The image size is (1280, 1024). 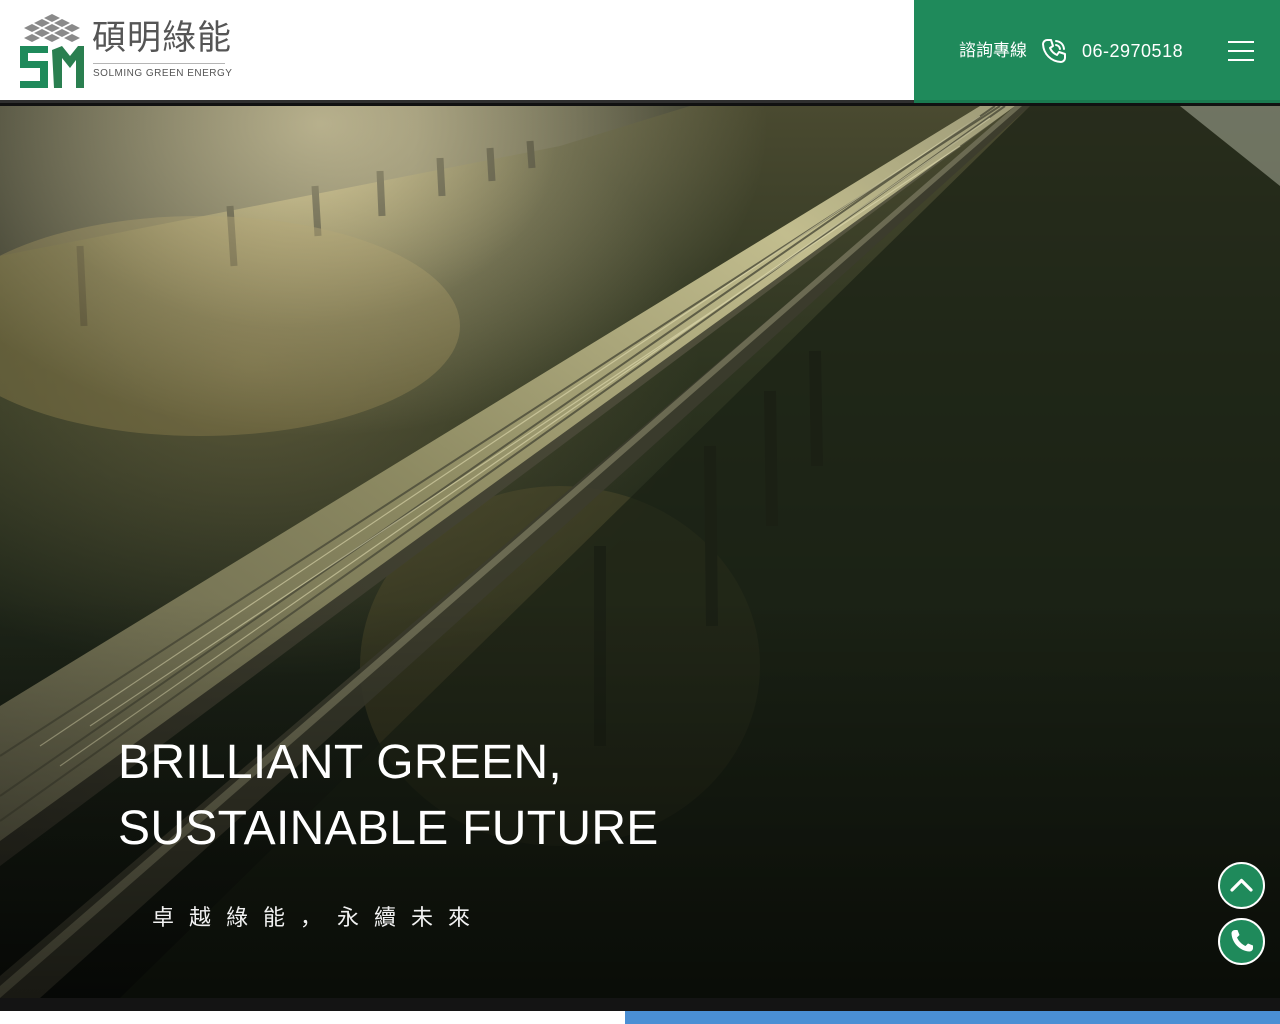 What do you see at coordinates (163, 73) in the screenshot?
I see `logo-name-en: SOLMING GREEN ENERGY` at bounding box center [163, 73].